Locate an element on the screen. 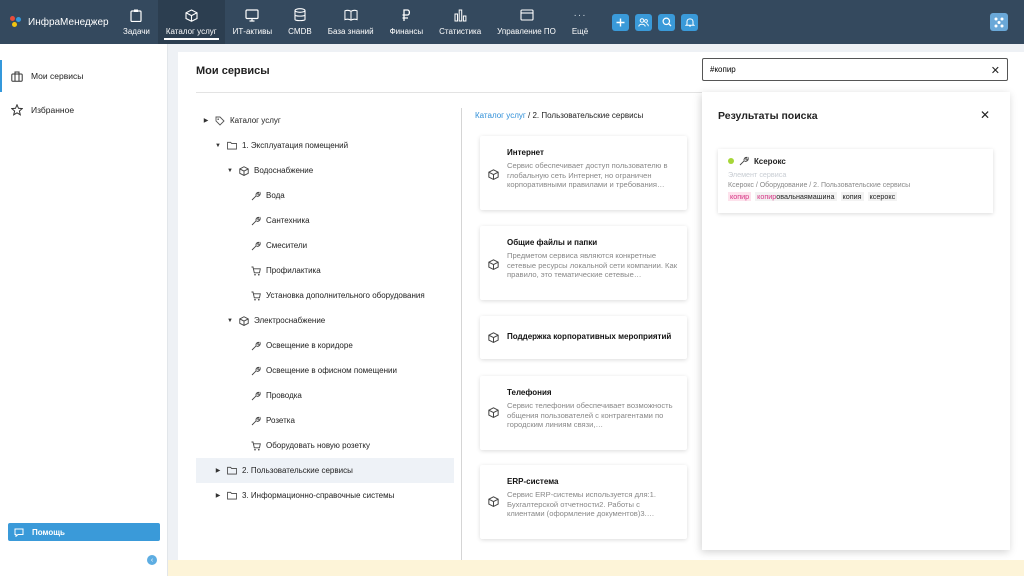  nav-cmdb: CMDB is located at coordinates (300, 22).